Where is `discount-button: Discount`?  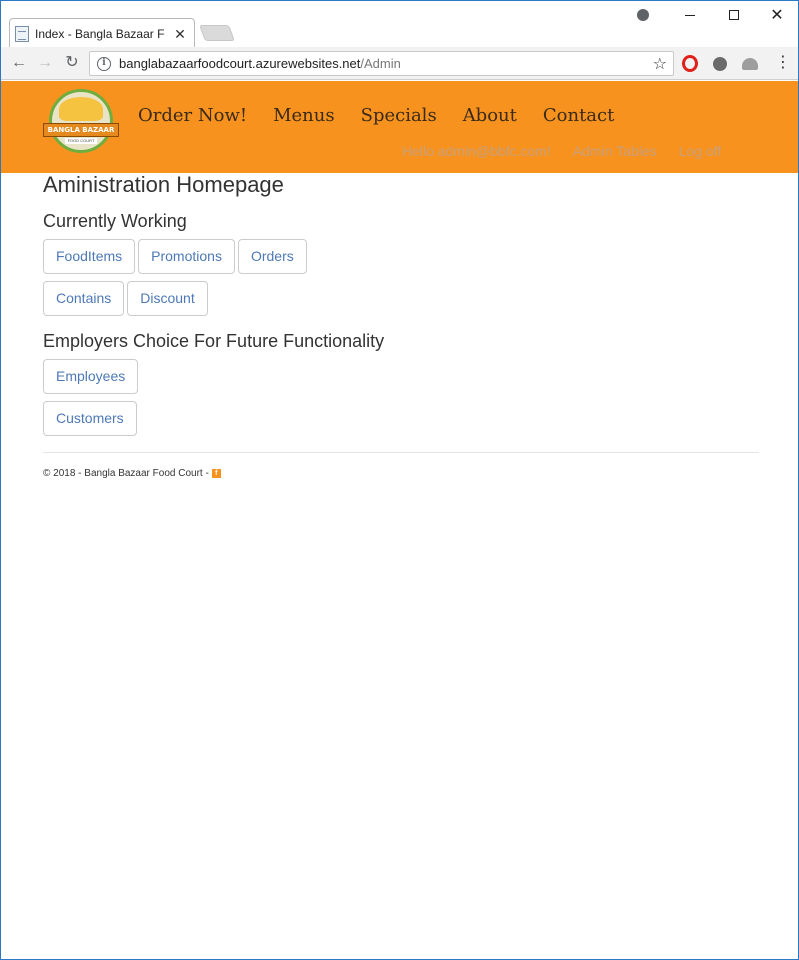 discount-button: Discount is located at coordinates (167, 298).